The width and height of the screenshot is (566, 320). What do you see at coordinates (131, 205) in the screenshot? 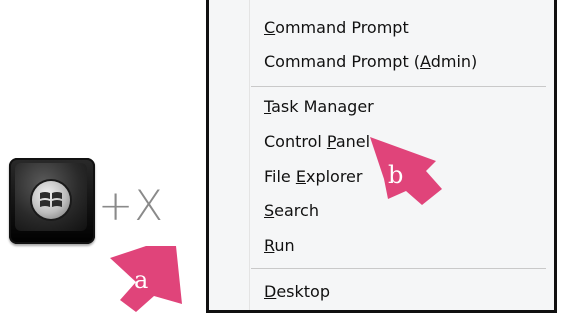
I see `key-combo-text: +X` at bounding box center [131, 205].